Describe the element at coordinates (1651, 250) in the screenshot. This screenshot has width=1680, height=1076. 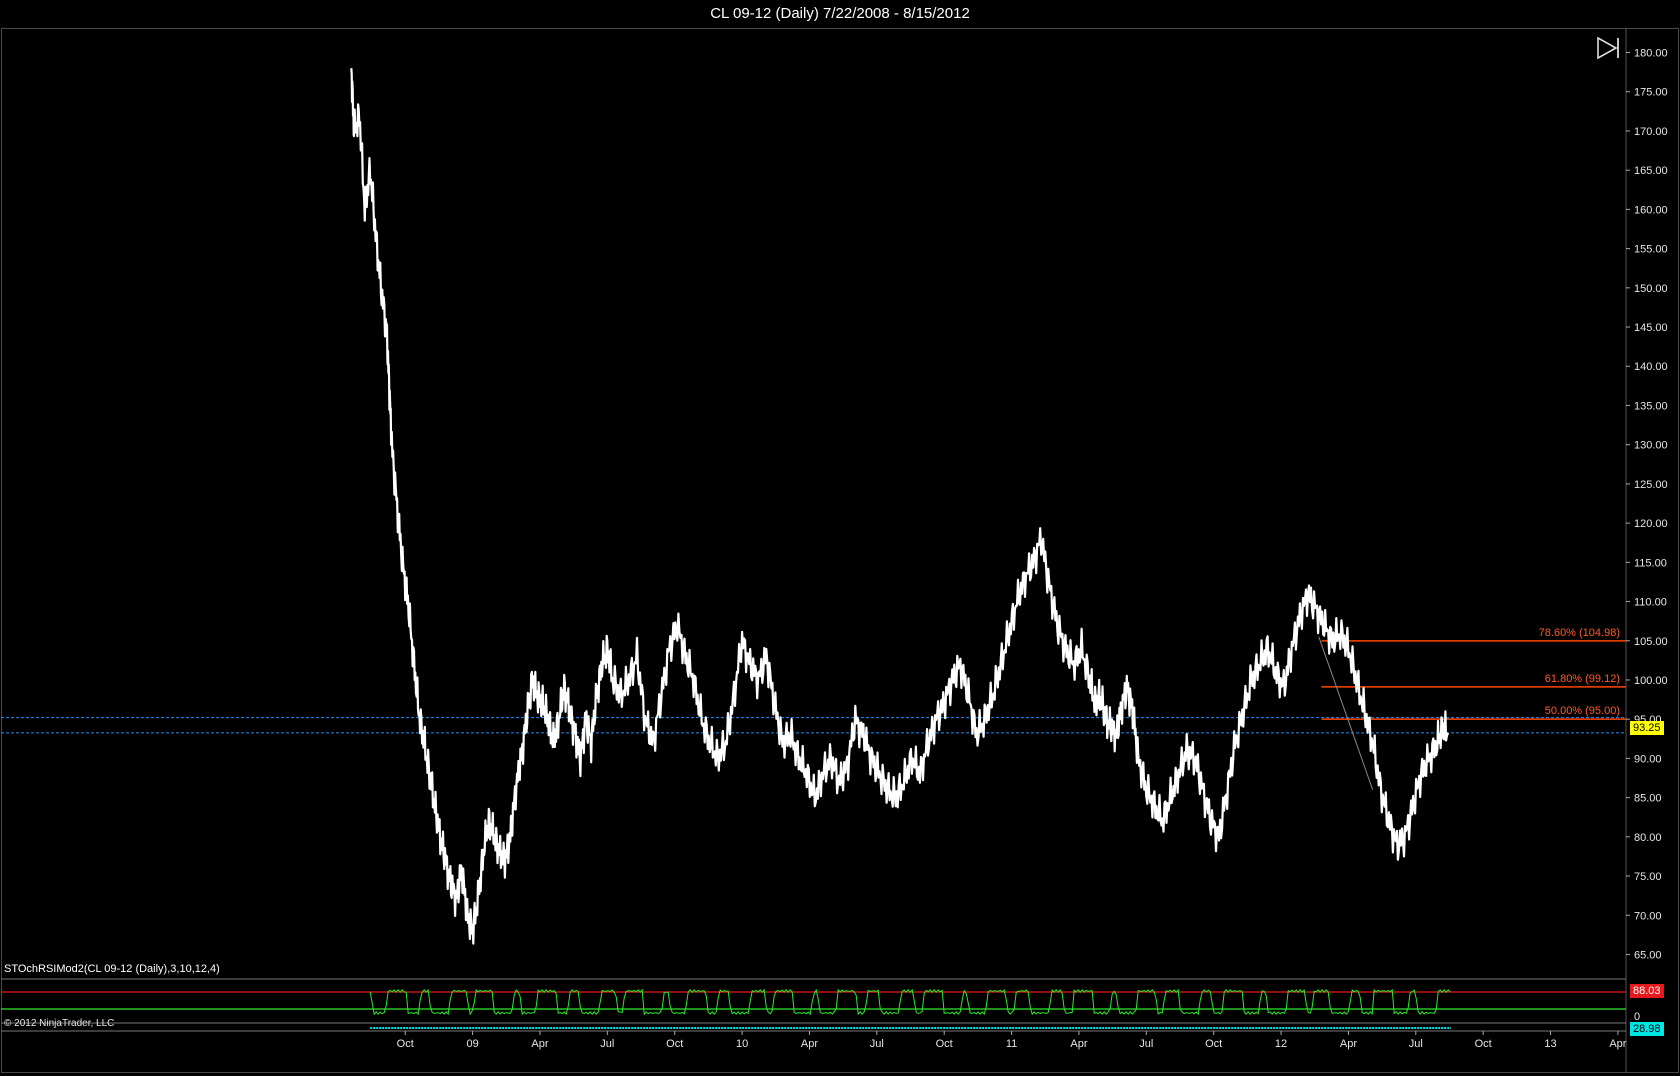
I see `y-tick-label: 155.00` at that location.